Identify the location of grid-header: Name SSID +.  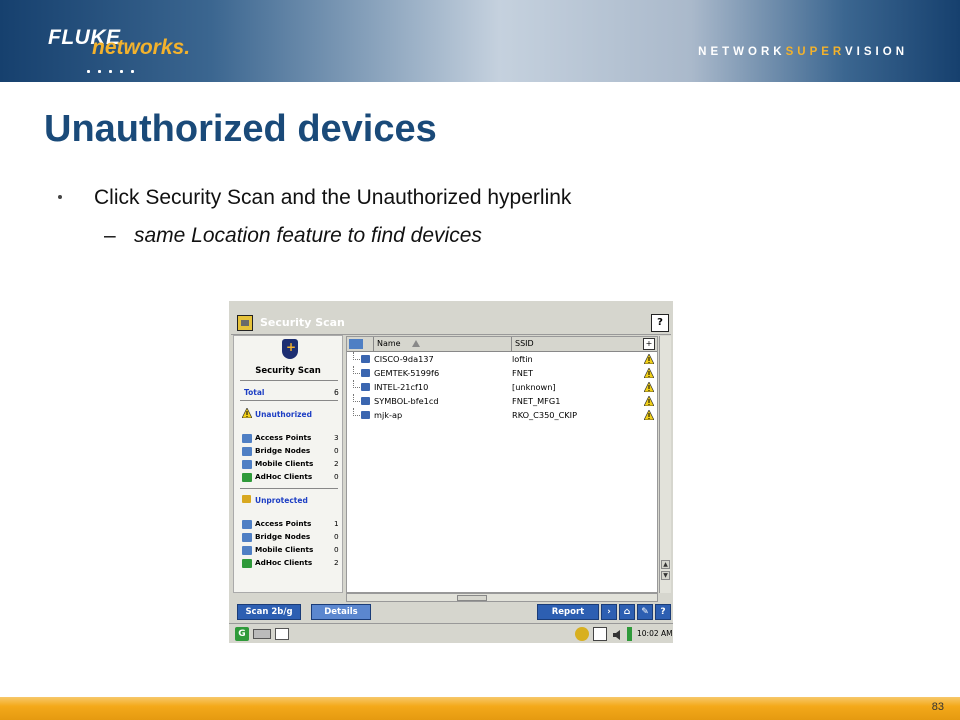
(502, 344).